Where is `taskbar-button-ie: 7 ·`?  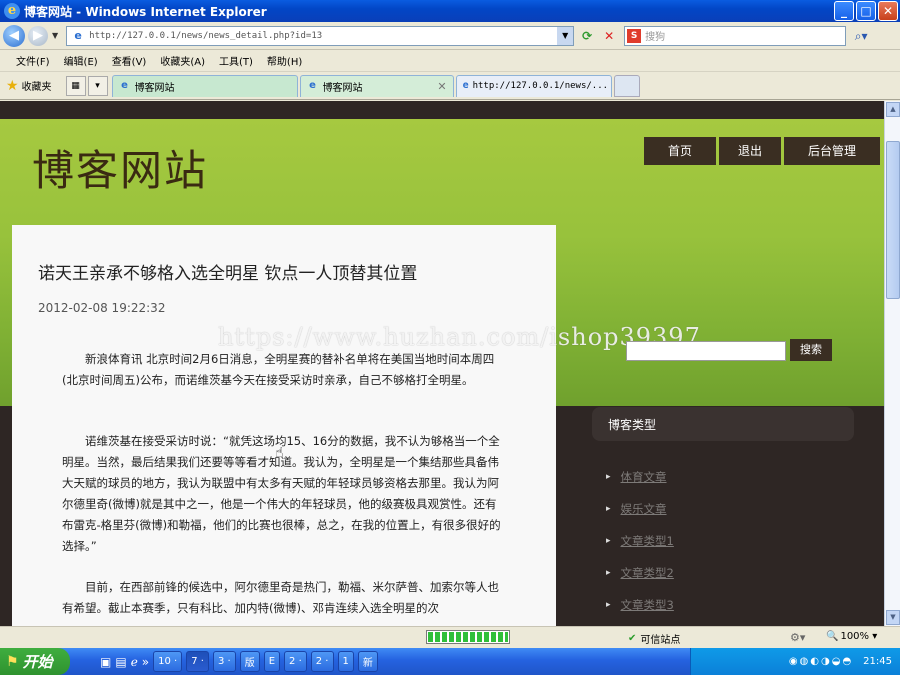 taskbar-button-ie: 7 · is located at coordinates (197, 661).